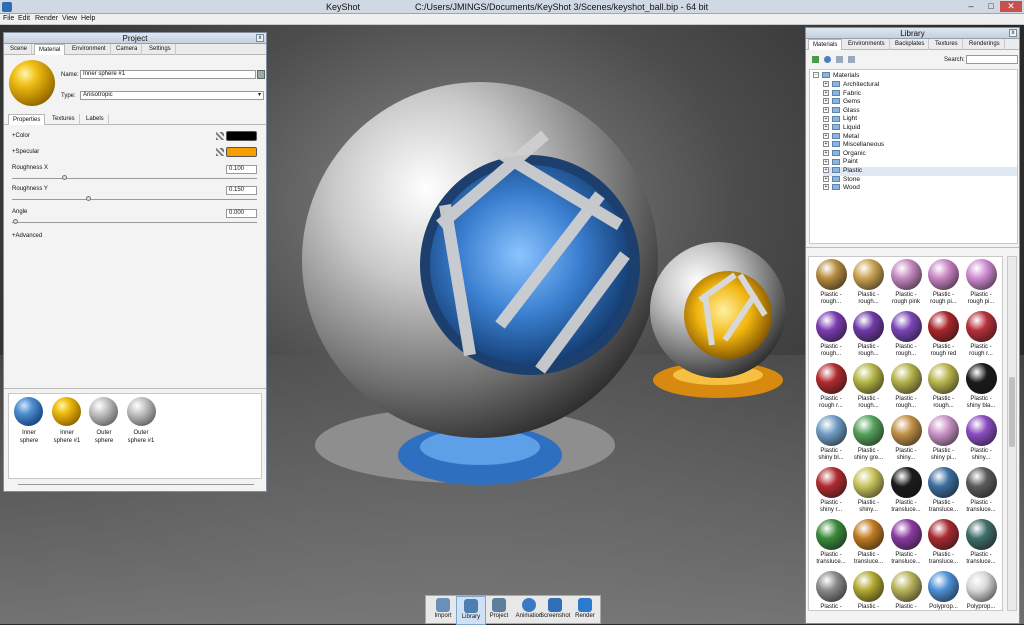 This screenshot has width=1024, height=625. I want to click on minimize-button: –, so click(971, 6).